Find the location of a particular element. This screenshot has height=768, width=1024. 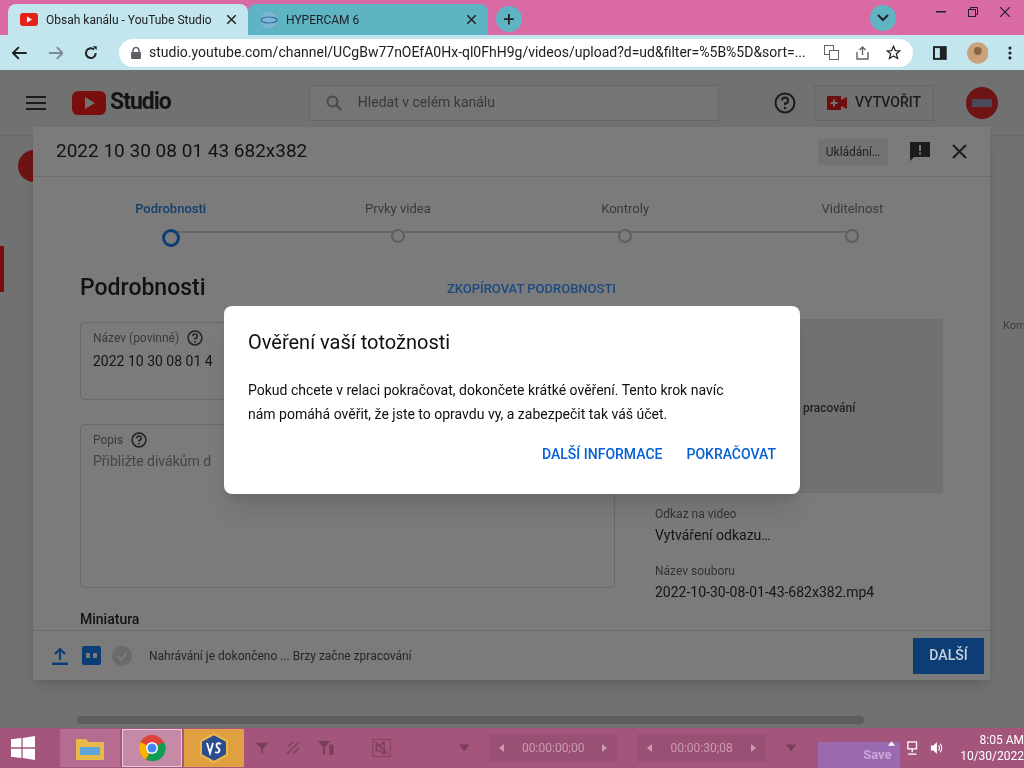

thumbnail-heading: Miniatura is located at coordinates (110, 619).